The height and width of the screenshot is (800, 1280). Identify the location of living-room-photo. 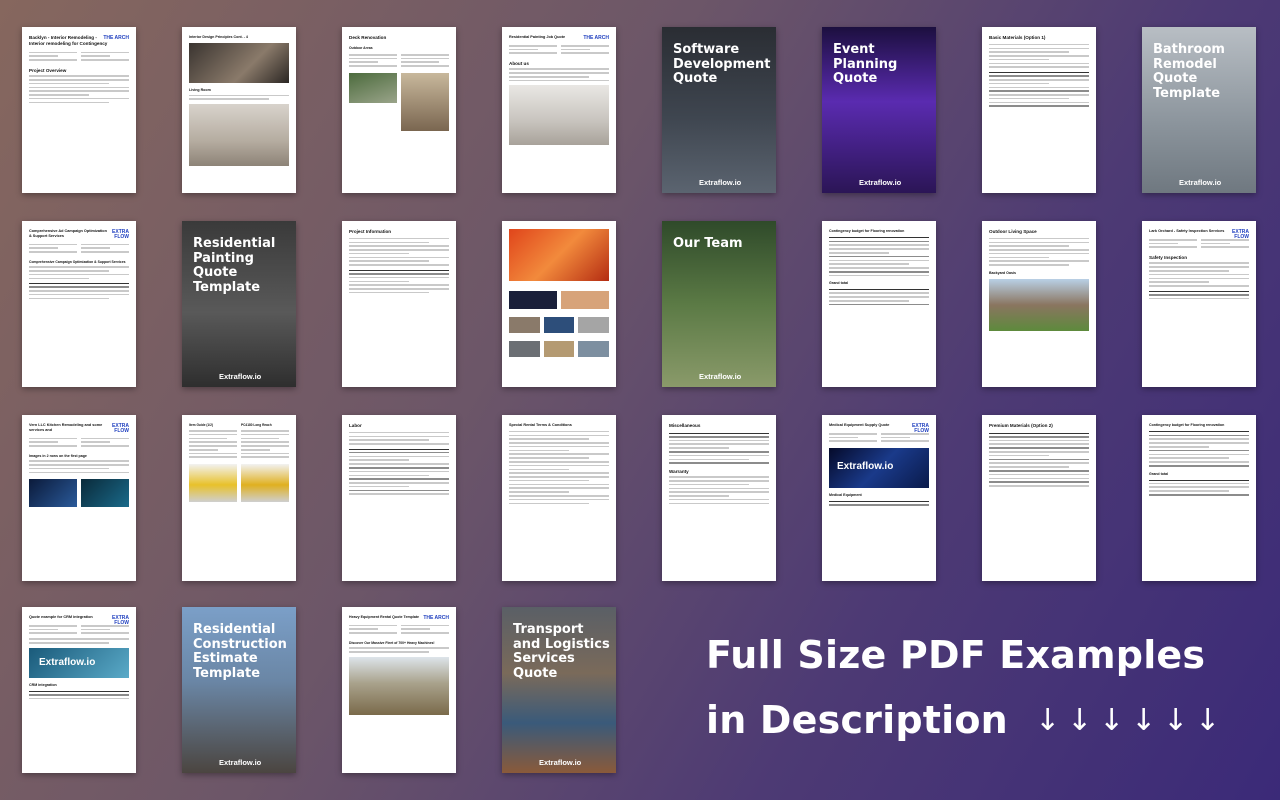
(239, 135).